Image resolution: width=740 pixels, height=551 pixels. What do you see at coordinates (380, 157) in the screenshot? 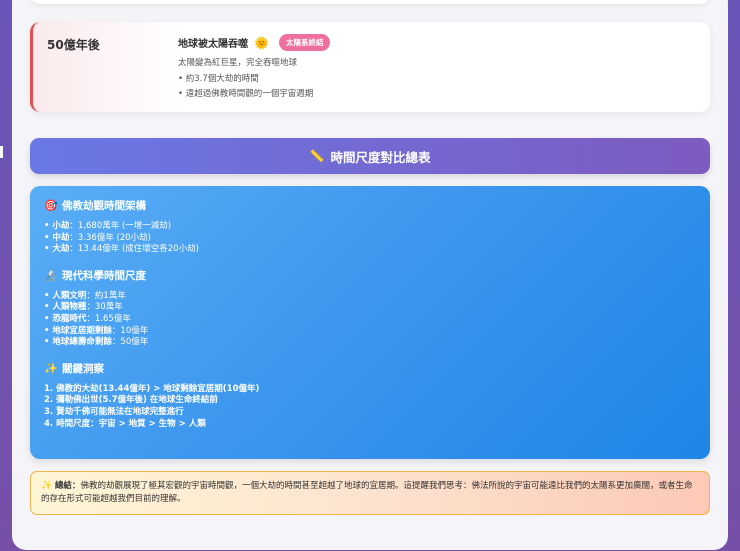
I see `section-title: 時間尺度對比總表` at bounding box center [380, 157].